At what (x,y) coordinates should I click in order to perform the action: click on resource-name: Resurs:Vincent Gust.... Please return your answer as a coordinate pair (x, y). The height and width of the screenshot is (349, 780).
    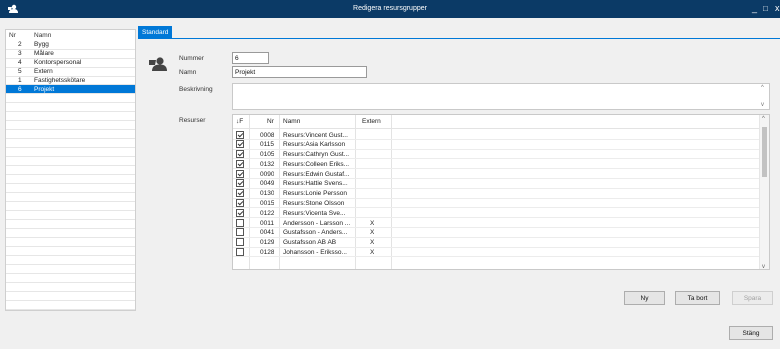
    Looking at the image, I should click on (315, 135).